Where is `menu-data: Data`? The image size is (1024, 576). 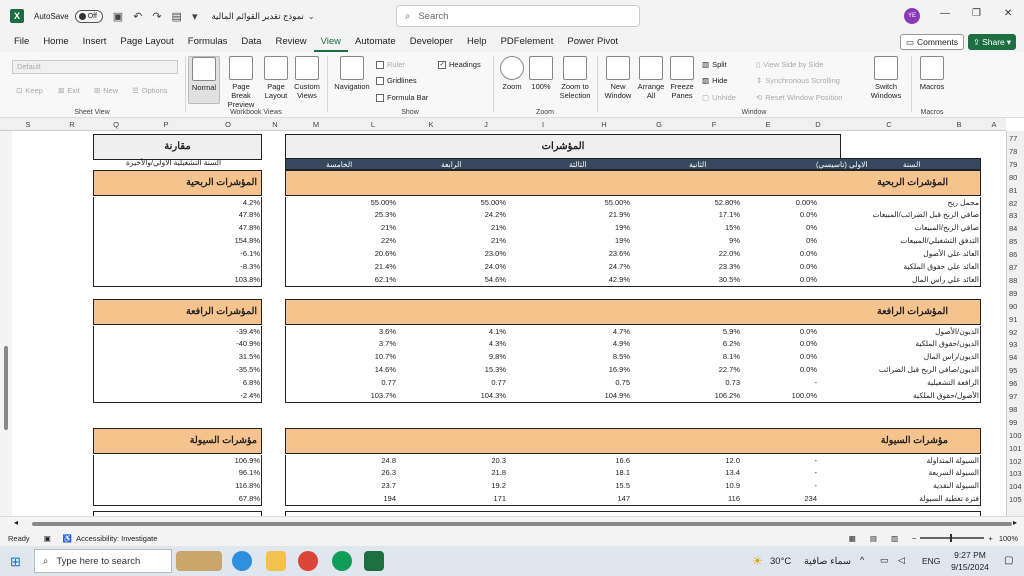 menu-data: Data is located at coordinates (251, 42).